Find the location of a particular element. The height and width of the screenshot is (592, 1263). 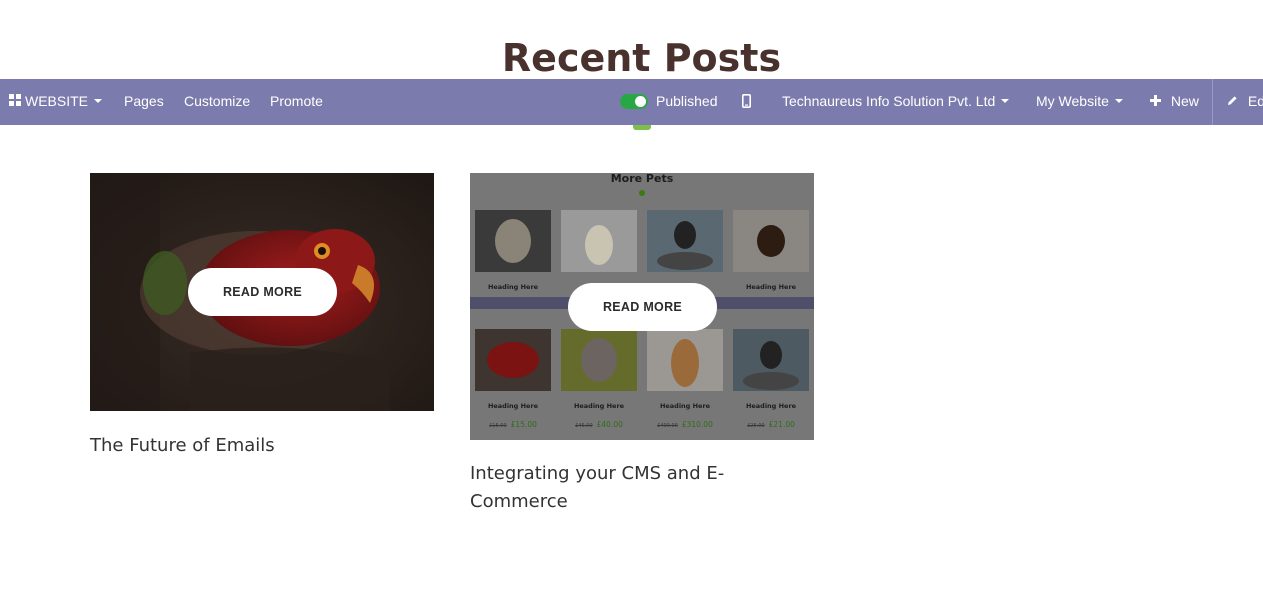

preview-price: £25.00 £21.00 is located at coordinates (771, 424).